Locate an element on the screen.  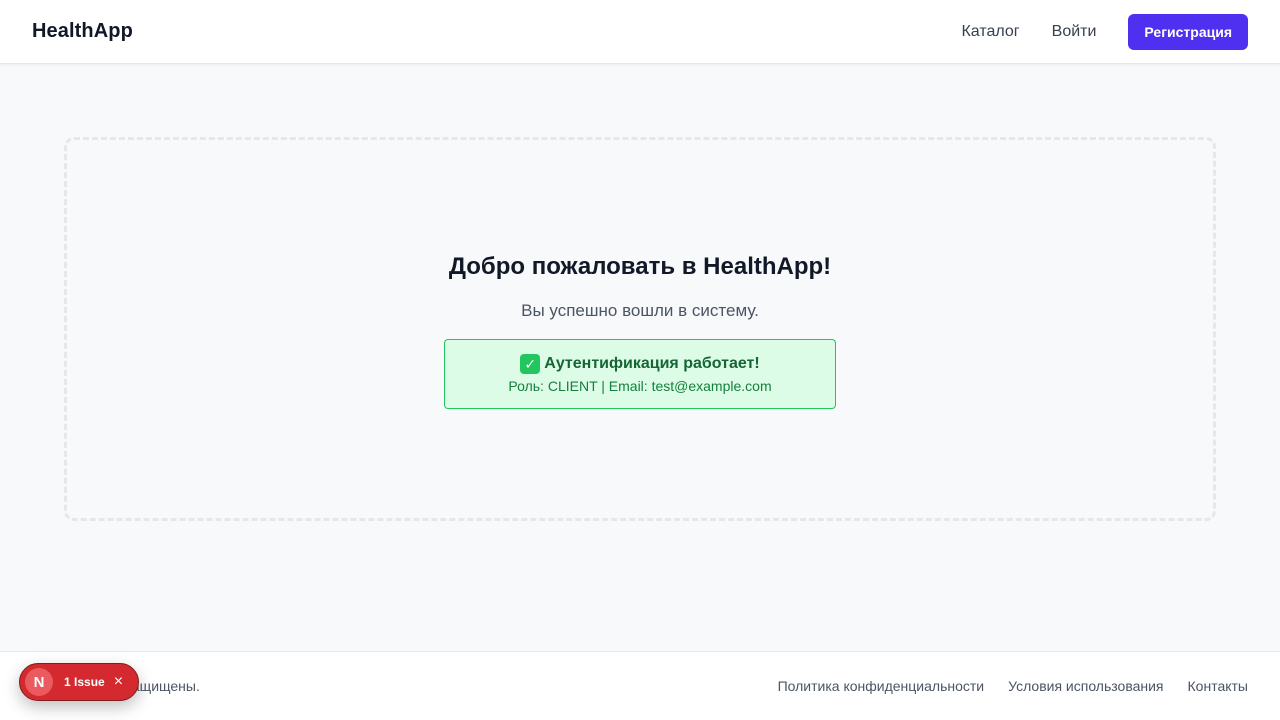
close-icon: × is located at coordinates (118, 682).